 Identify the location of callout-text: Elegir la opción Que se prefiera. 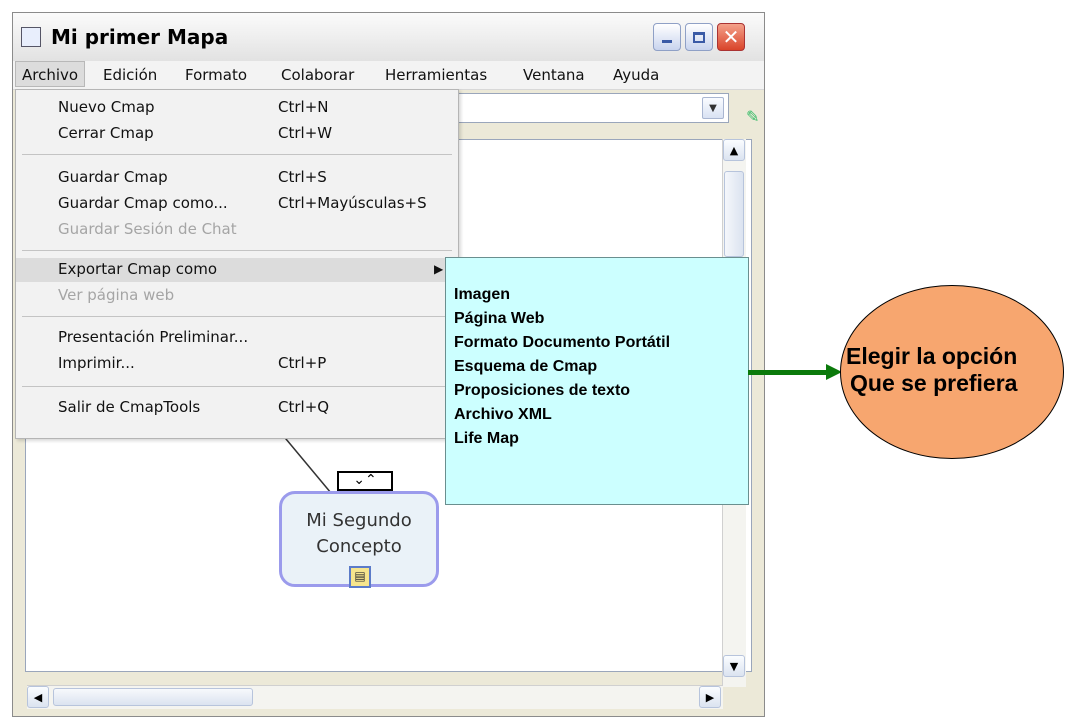
(955, 370).